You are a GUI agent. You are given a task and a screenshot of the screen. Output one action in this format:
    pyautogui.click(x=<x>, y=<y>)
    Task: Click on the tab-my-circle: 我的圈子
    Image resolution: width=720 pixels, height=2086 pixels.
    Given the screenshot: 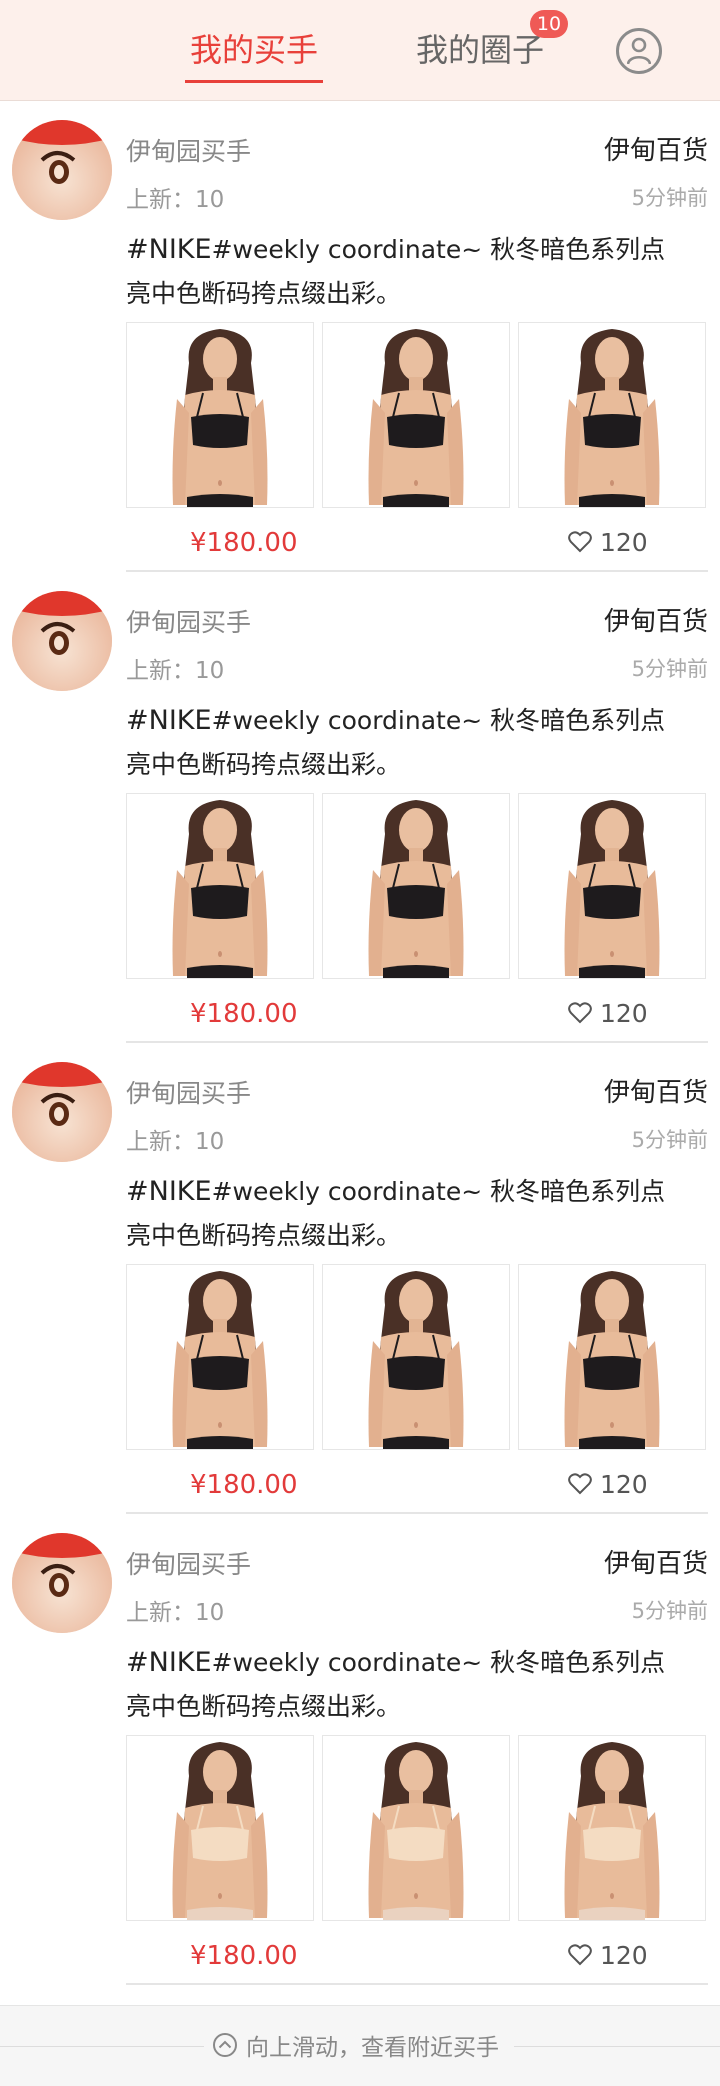 What is the action you would take?
    pyautogui.click(x=480, y=50)
    